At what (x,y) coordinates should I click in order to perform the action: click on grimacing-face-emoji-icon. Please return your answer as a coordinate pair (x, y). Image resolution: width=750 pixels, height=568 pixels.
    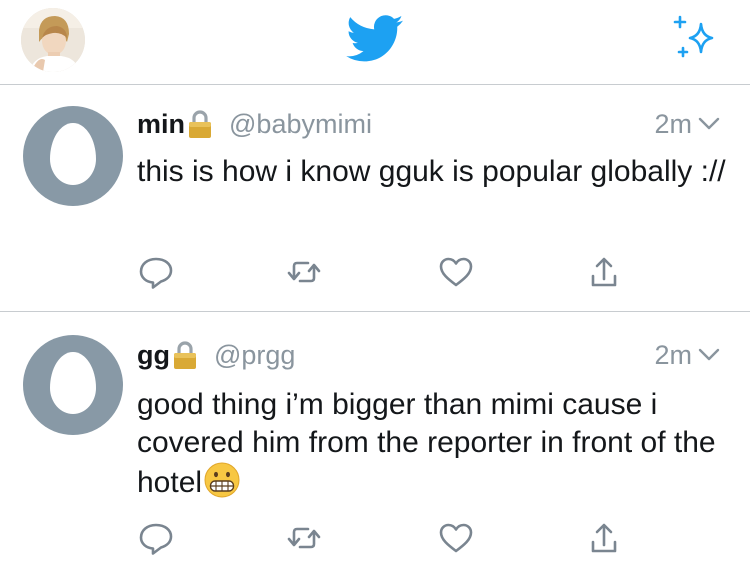
    Looking at the image, I should click on (222, 480).